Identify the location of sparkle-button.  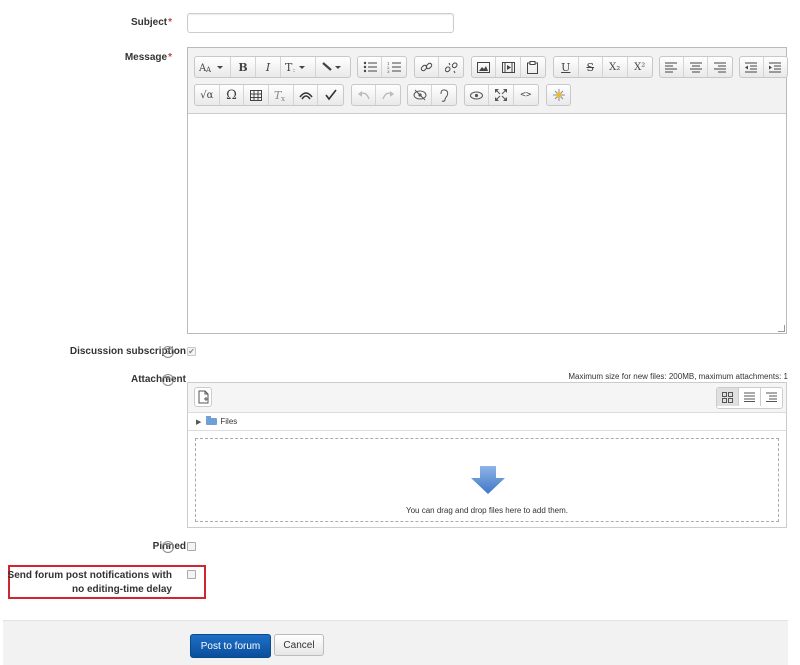
(558, 95).